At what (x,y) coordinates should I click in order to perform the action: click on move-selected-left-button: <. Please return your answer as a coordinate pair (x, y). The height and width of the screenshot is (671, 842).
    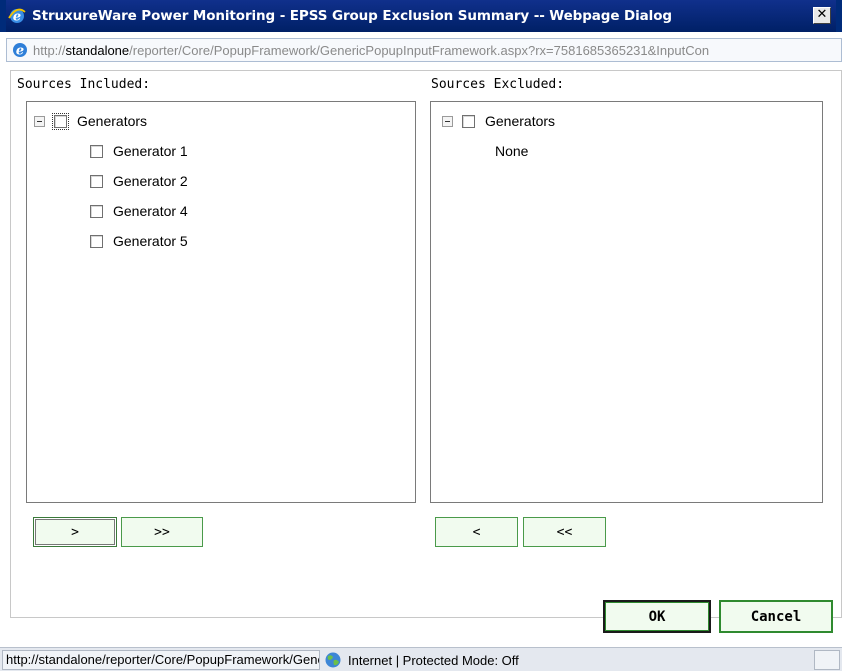
    Looking at the image, I should click on (476, 532).